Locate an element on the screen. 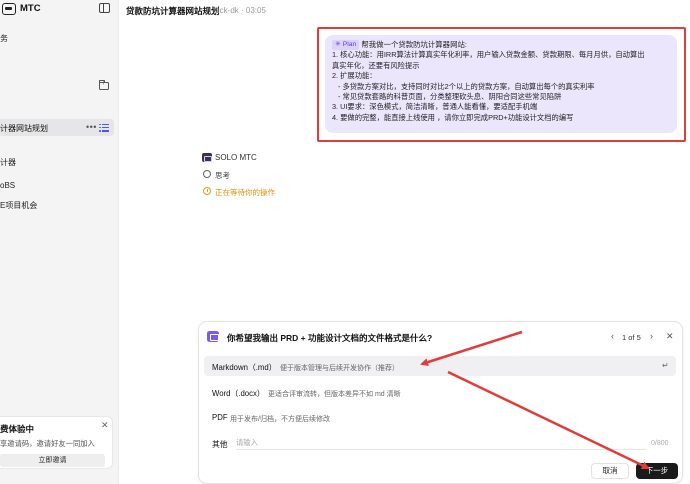 This screenshot has width=690, height=484. option-markdown: Markdown（.md） 便于版本管理与后续开发协作（推荐） ↵ is located at coordinates (440, 366).